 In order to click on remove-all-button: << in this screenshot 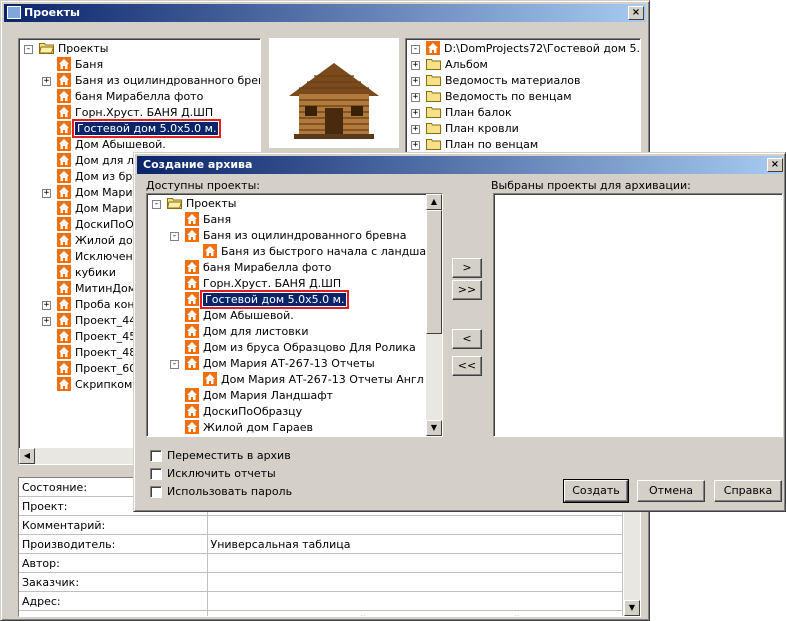, I will do `click(467, 366)`.